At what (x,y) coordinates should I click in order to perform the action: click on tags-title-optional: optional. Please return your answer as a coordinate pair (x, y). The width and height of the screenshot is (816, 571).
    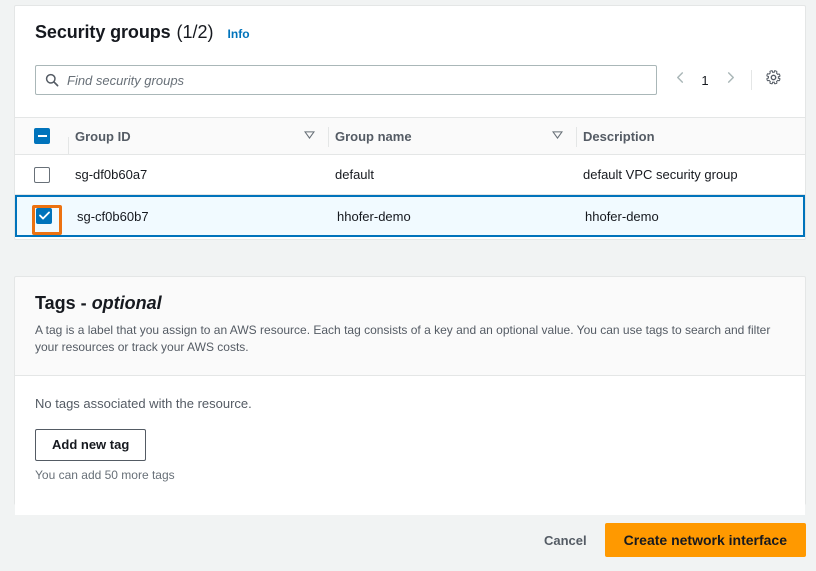
    Looking at the image, I should click on (126, 303).